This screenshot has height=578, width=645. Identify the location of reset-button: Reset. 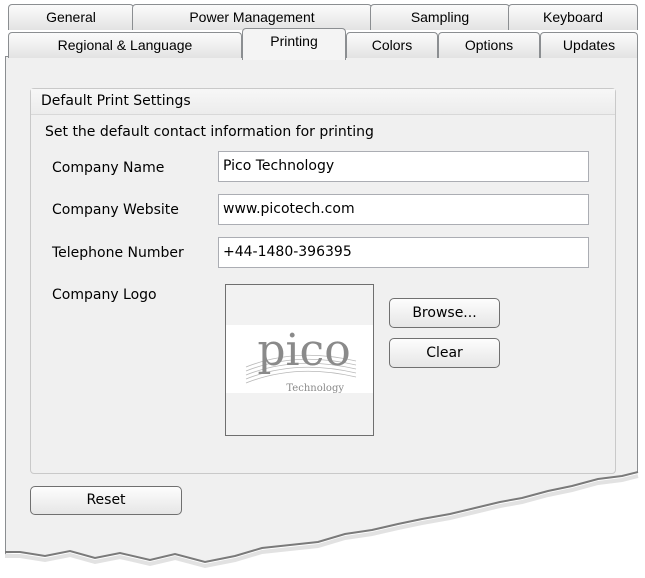
(106, 500).